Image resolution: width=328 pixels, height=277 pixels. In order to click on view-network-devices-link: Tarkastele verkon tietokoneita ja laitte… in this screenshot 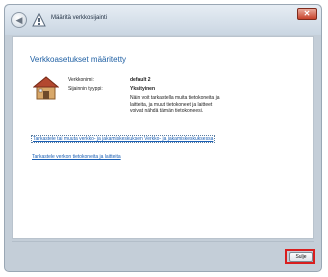, I will do `click(76, 157)`.